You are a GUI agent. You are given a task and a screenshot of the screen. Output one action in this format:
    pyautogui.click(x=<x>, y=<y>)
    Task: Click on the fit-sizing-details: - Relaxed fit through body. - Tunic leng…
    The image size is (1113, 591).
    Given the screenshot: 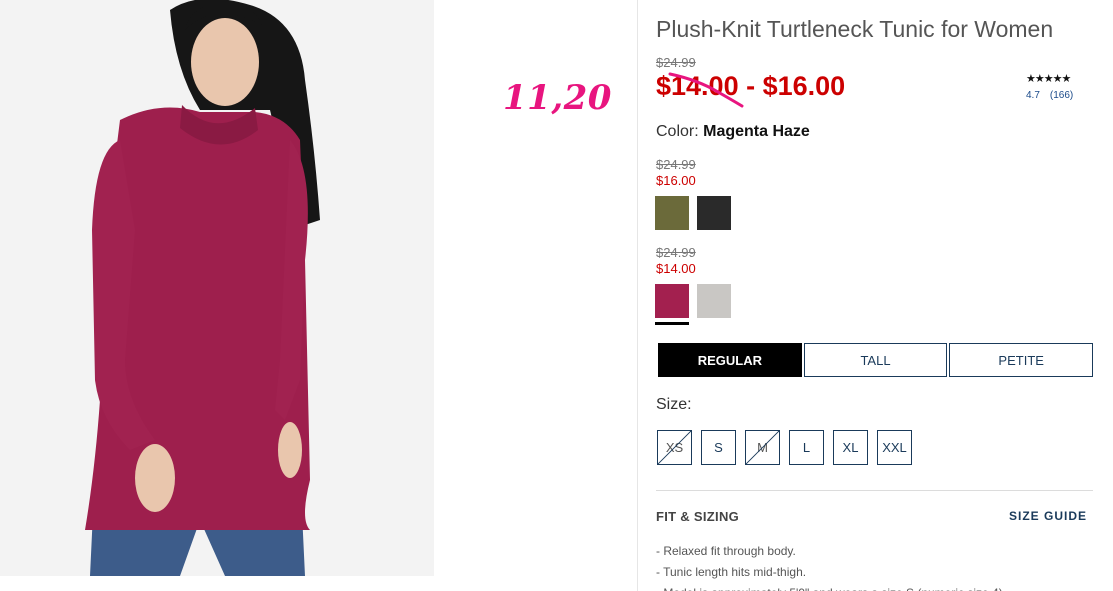 What is the action you would take?
    pyautogui.click(x=876, y=566)
    